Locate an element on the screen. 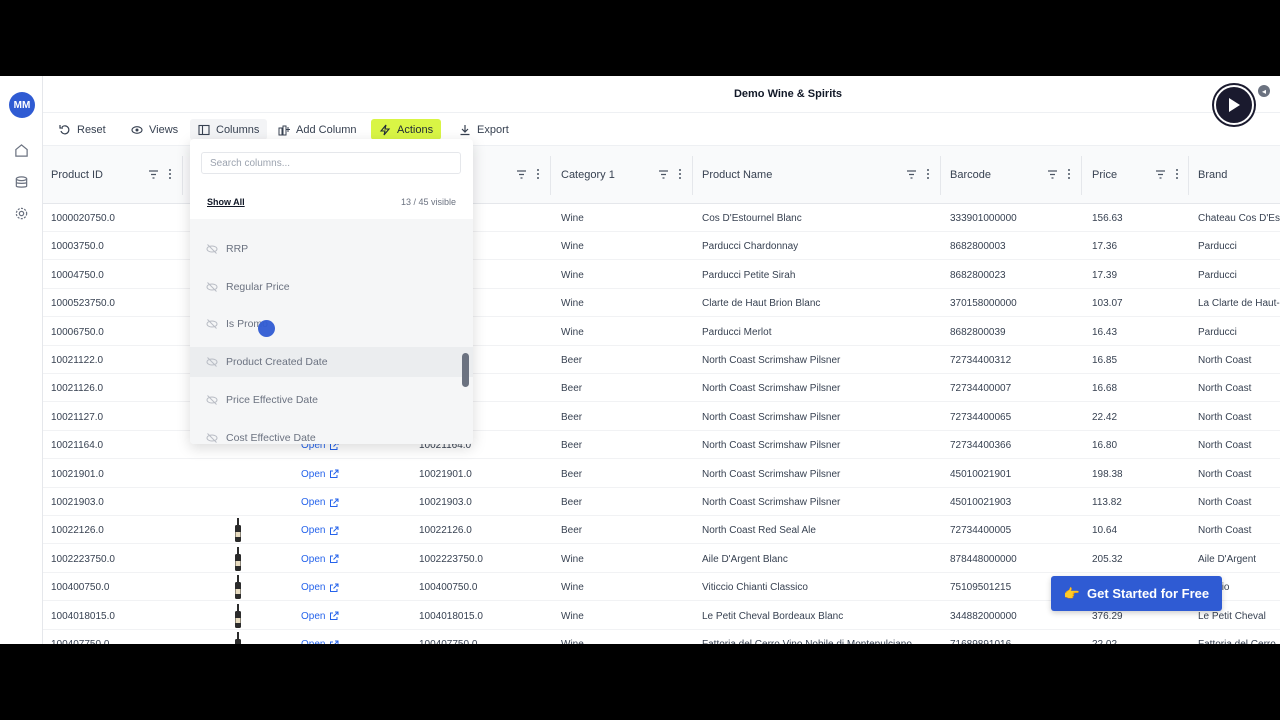  product-id-cell: 100407750.0 is located at coordinates (80, 641).